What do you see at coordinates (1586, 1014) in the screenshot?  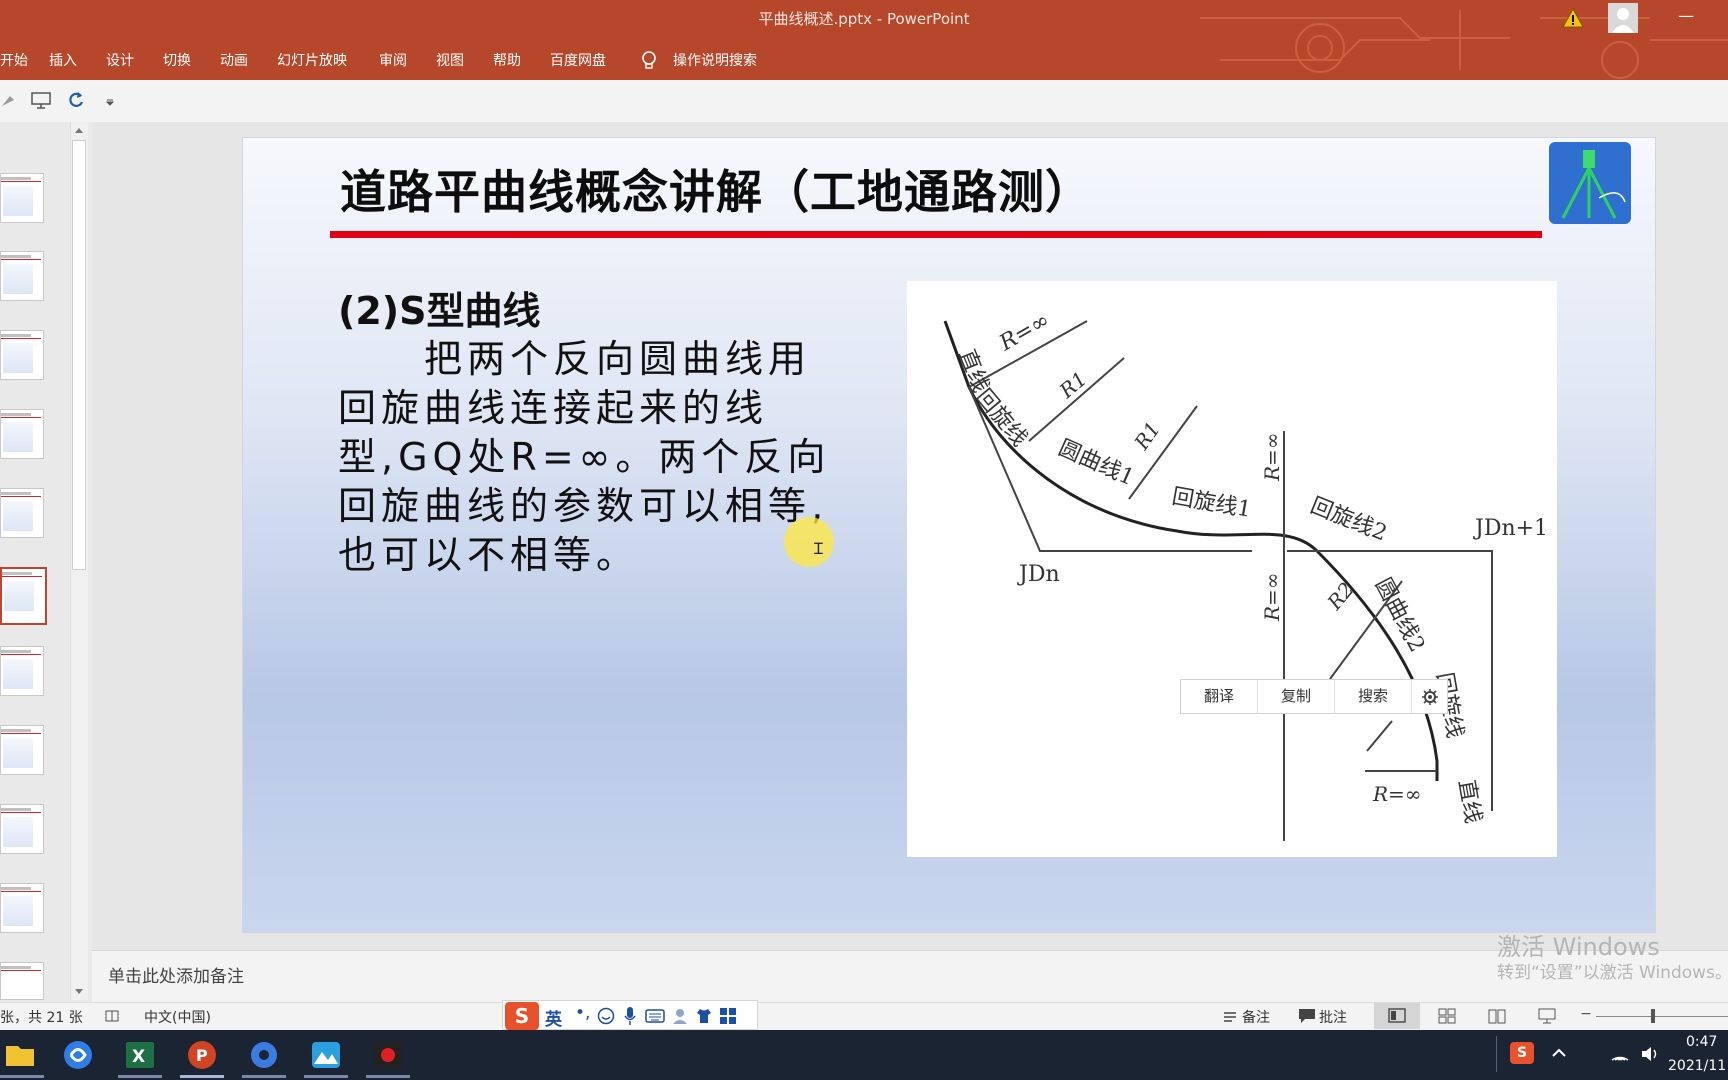 I see `zoom-out-button: −` at bounding box center [1586, 1014].